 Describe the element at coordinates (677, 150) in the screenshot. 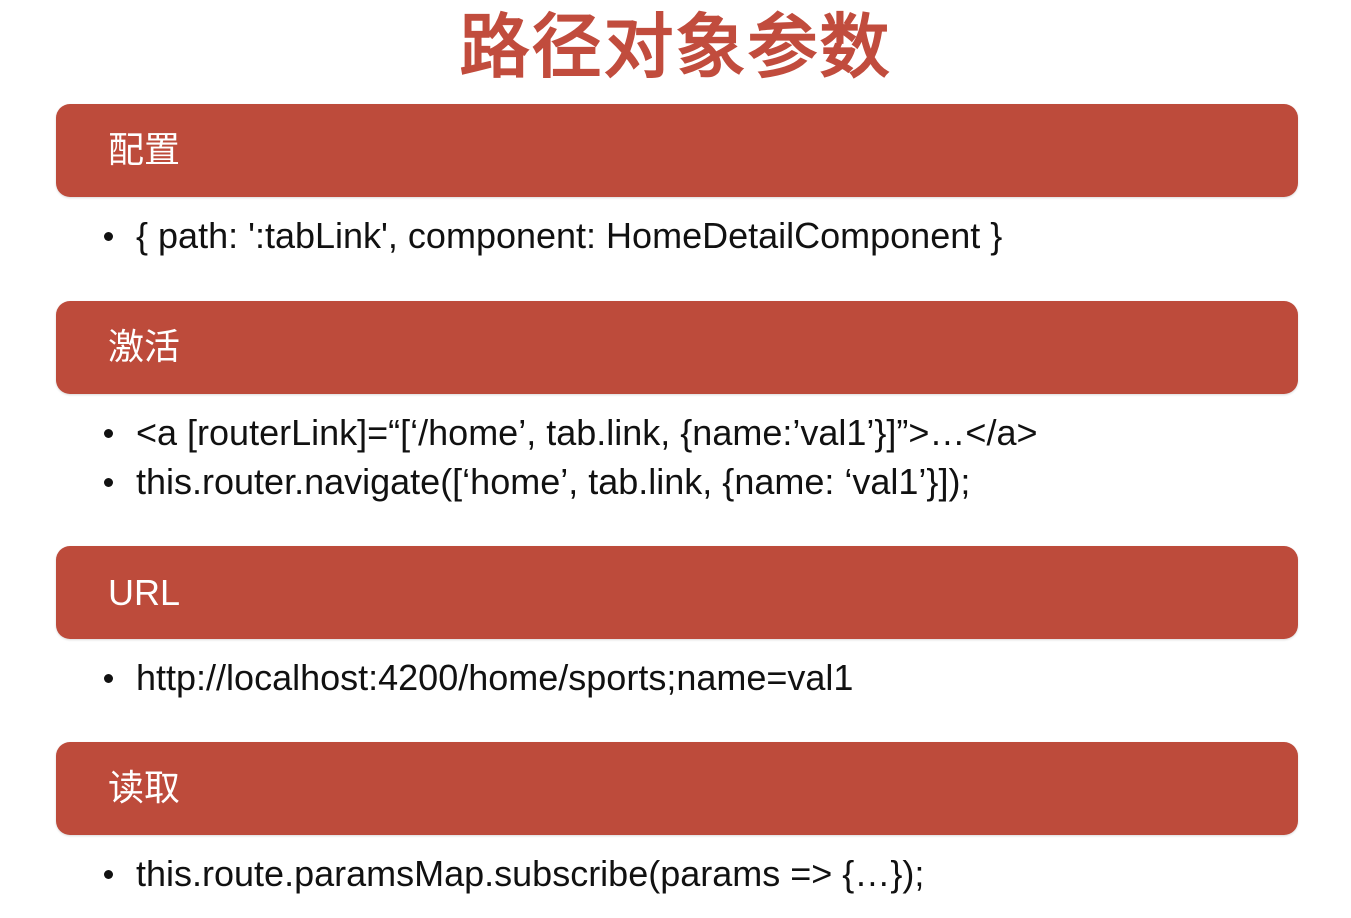

I see `section-header-config: 配置` at that location.